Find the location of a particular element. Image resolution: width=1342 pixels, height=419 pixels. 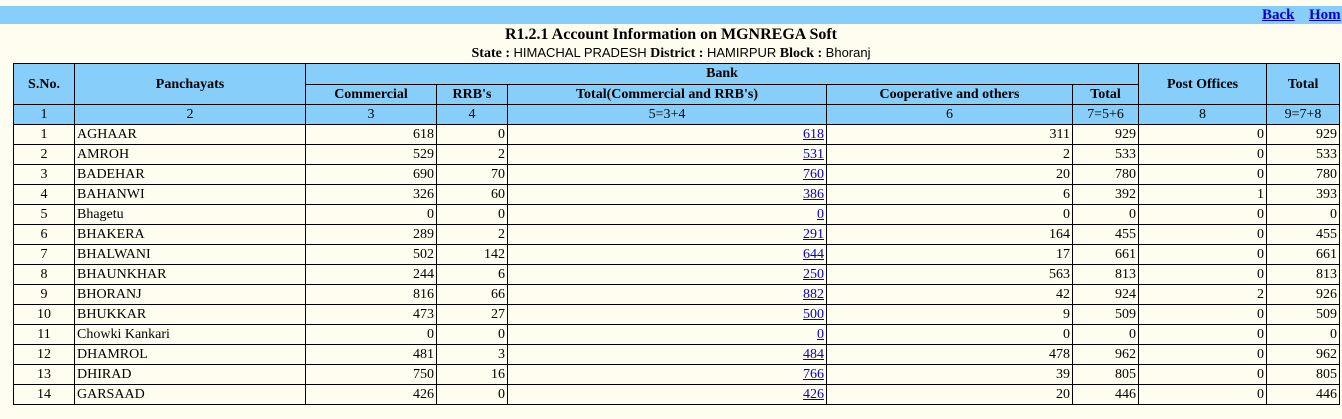

cell-sno: 10 is located at coordinates (44, 314).